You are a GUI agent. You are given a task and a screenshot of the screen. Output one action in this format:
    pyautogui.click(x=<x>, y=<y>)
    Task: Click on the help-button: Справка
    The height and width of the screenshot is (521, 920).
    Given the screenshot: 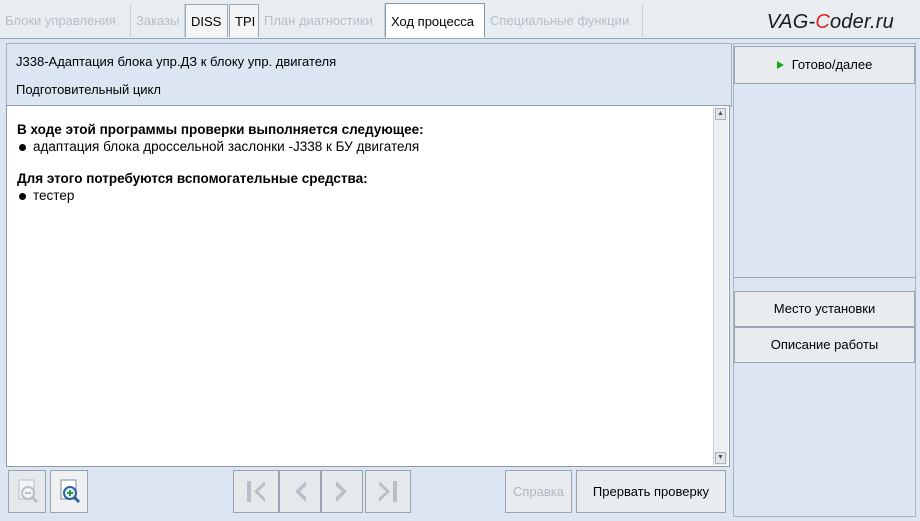 What is the action you would take?
    pyautogui.click(x=538, y=491)
    